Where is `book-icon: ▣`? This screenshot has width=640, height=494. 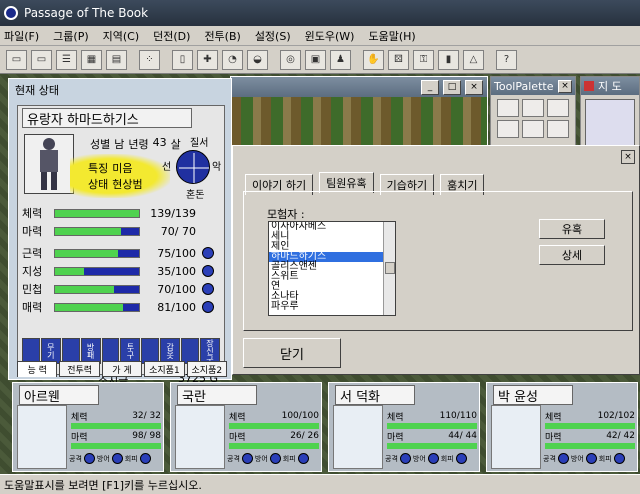
book-icon: ▣ is located at coordinates (315, 59).